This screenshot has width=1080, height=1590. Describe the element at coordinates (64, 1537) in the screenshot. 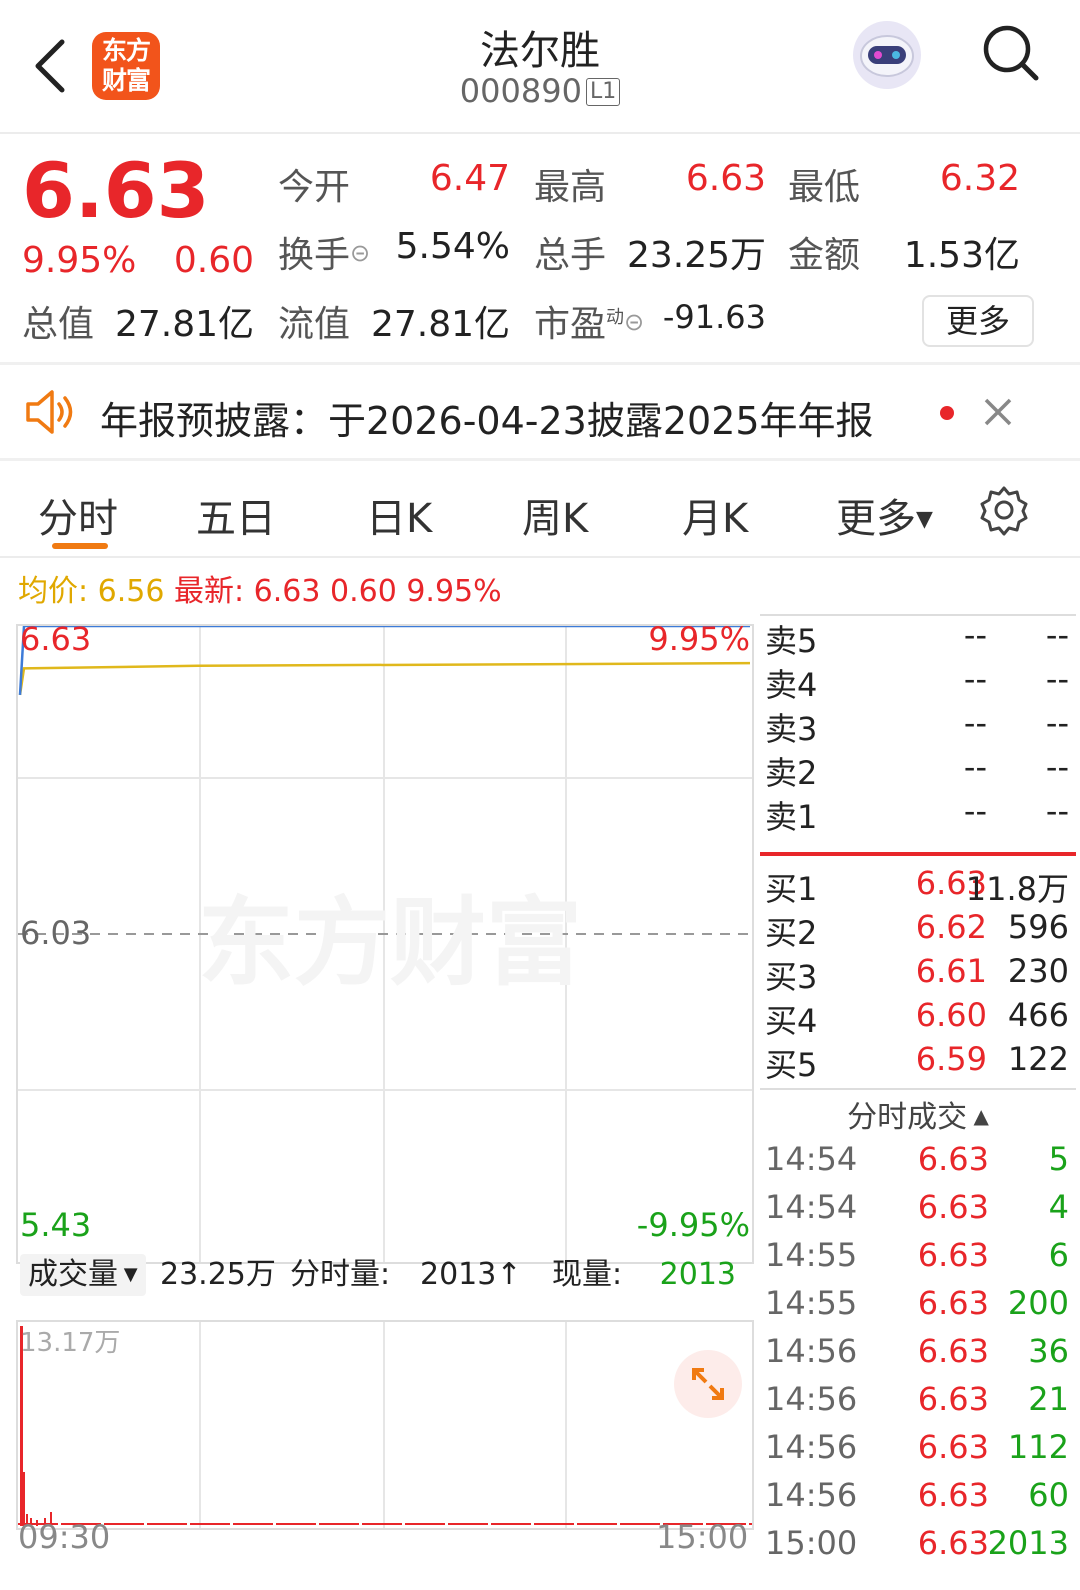

I see `time-start: 09:30` at that location.